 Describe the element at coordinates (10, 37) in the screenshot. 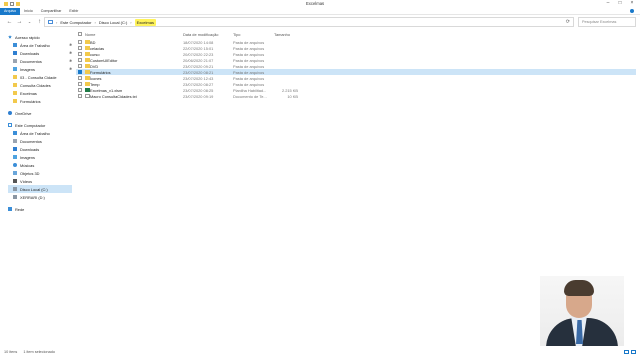

I see `star-icon` at that location.